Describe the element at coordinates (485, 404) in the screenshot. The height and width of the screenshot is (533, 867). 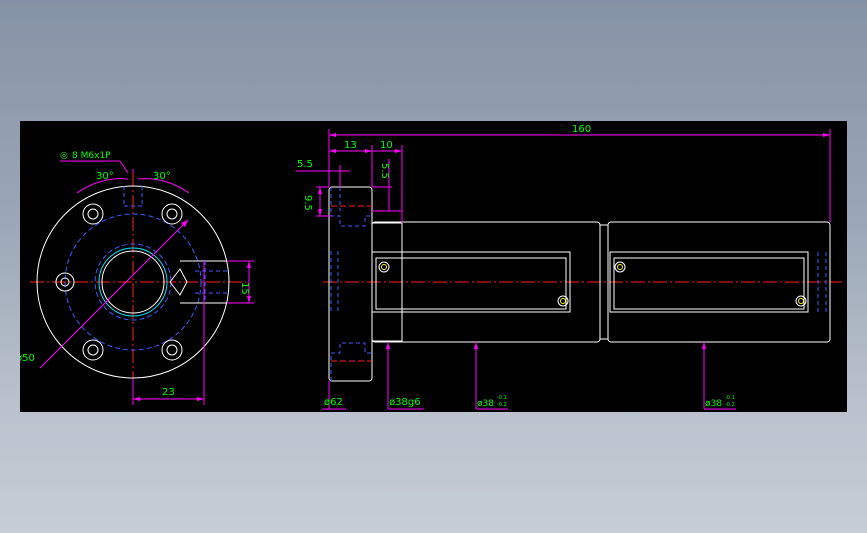
I see `side-dim-phi38-a: ø38` at that location.